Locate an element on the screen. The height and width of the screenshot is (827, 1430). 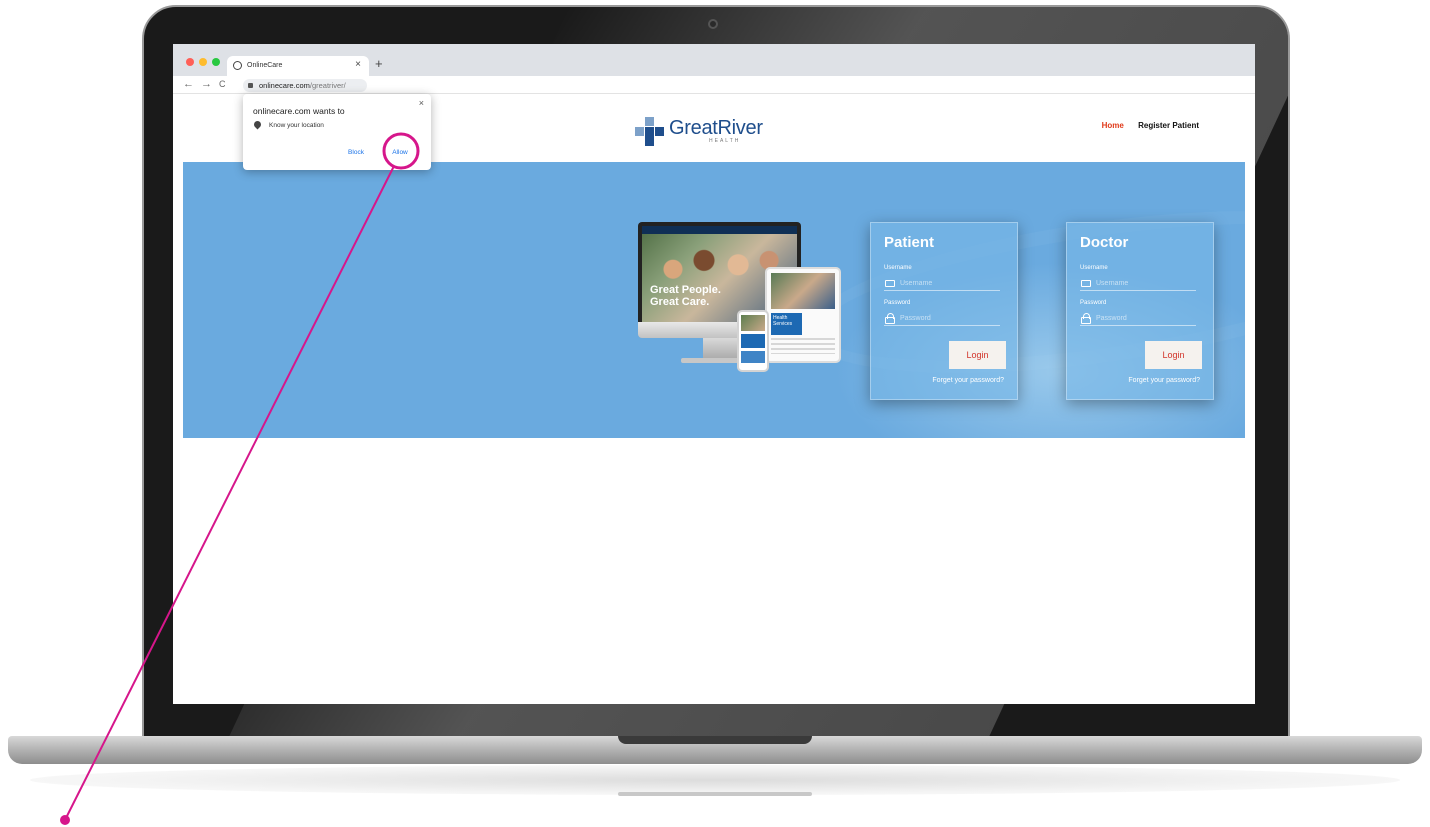
allow-button: Allow is located at coordinates (400, 152).